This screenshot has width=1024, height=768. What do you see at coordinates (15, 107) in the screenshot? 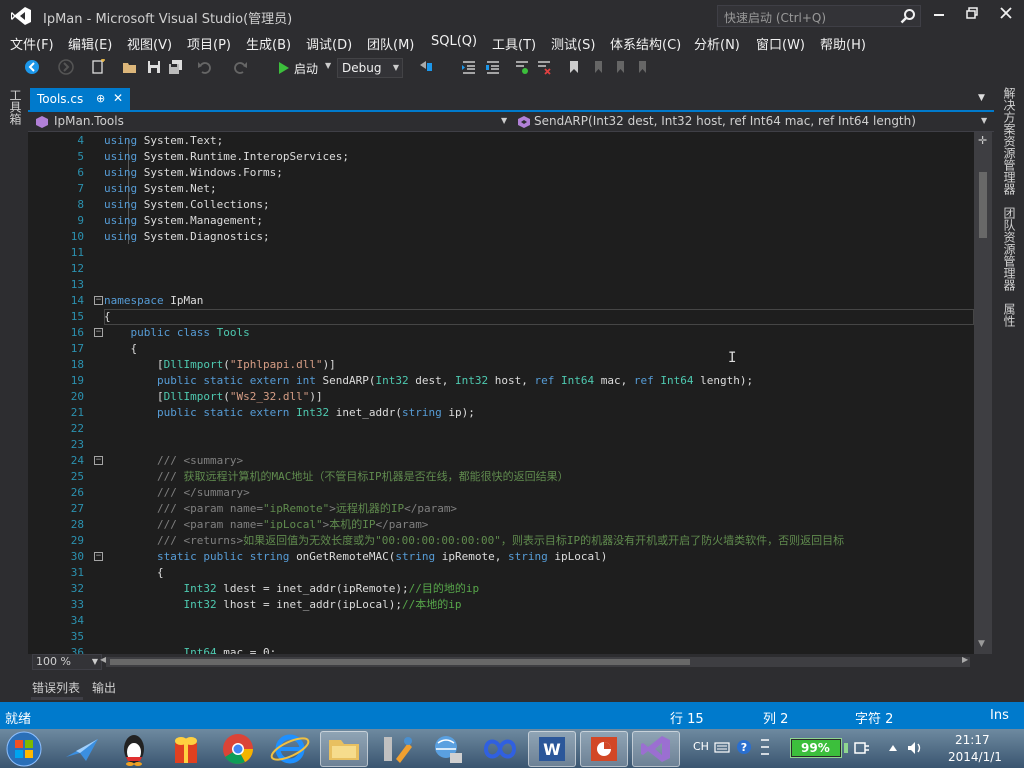
I see `toolbox-tab: 工具箱` at bounding box center [15, 107].